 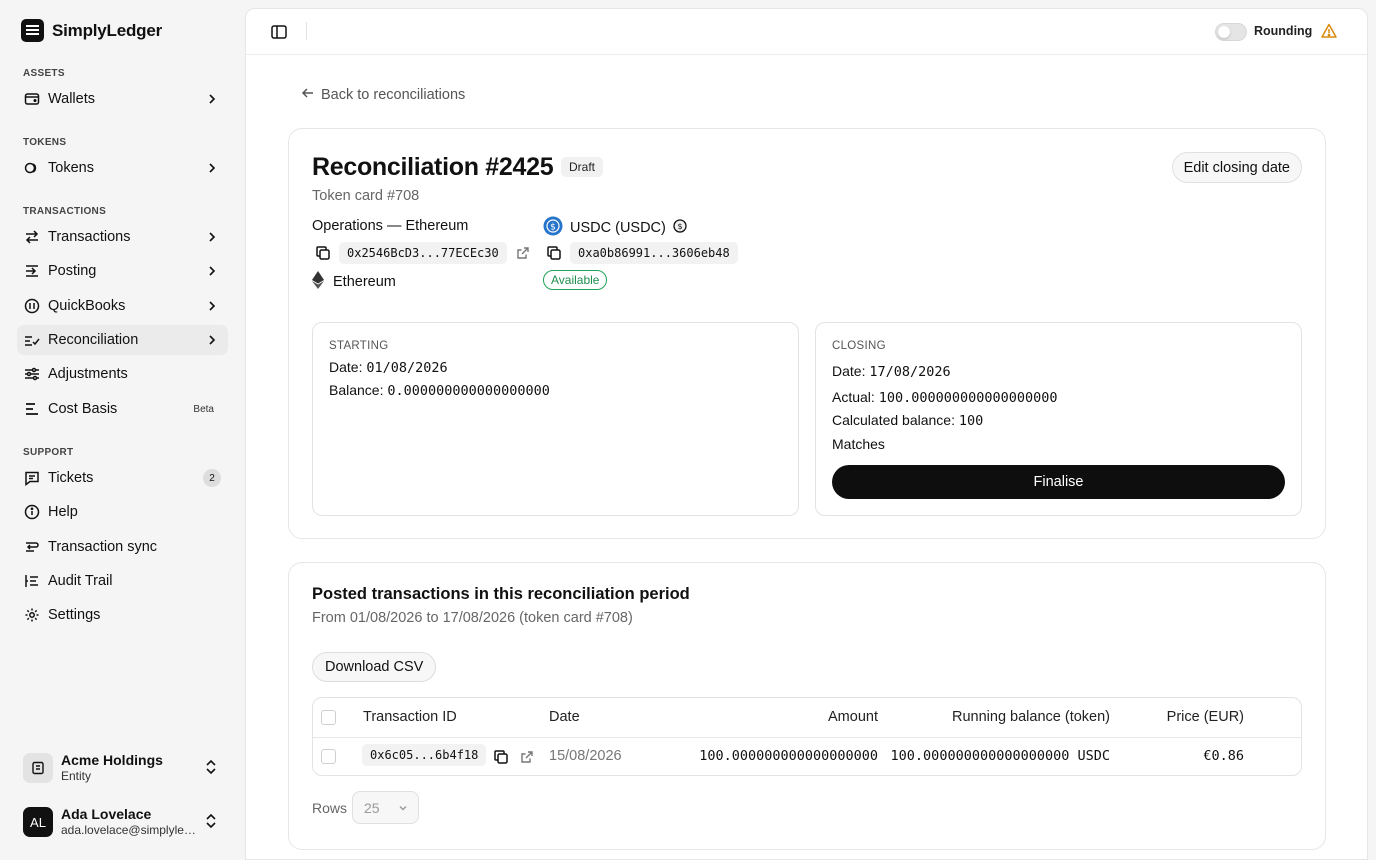 What do you see at coordinates (318, 282) in the screenshot?
I see `ethereum-icon` at bounding box center [318, 282].